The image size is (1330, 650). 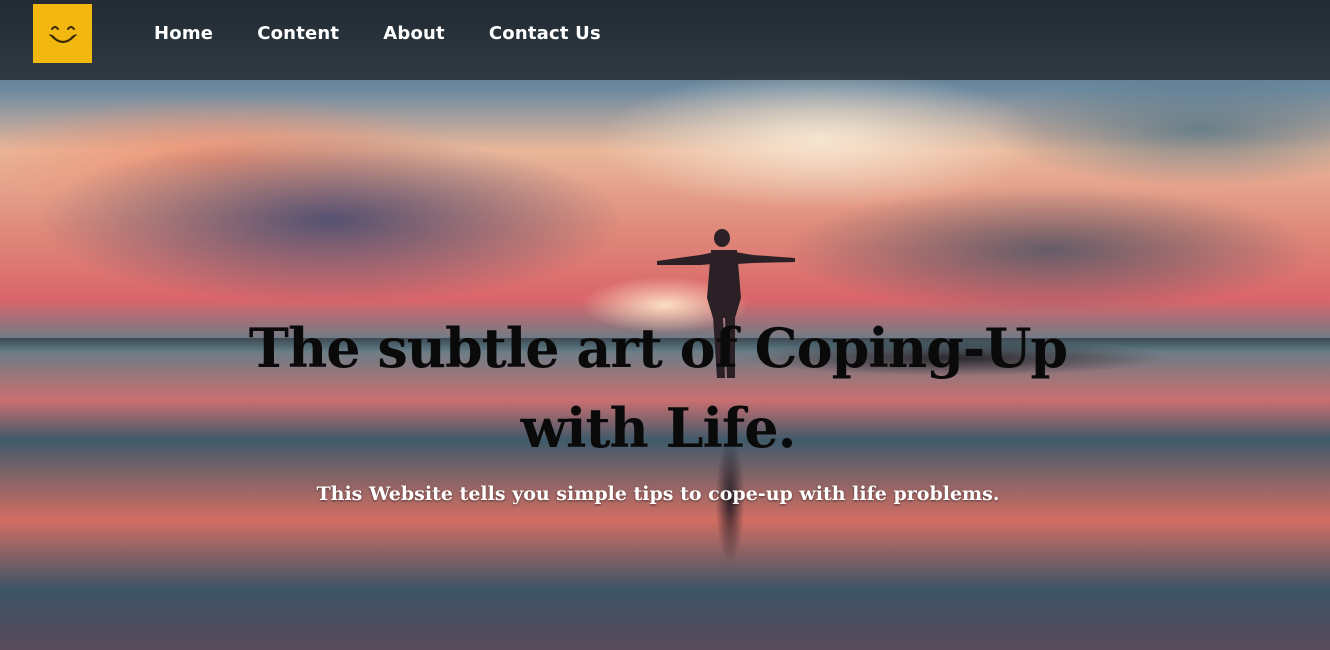 What do you see at coordinates (545, 34) in the screenshot?
I see `nav-link-contact-us: Contact Us` at bounding box center [545, 34].